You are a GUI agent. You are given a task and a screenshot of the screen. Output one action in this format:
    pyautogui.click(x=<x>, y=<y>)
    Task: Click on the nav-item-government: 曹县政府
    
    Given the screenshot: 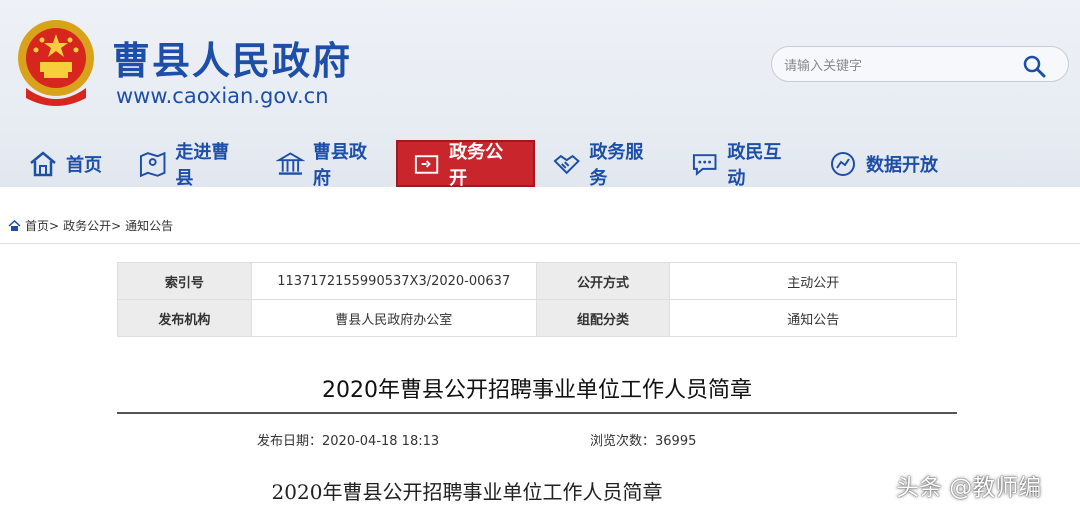 What is the action you would take?
    pyautogui.click(x=329, y=164)
    